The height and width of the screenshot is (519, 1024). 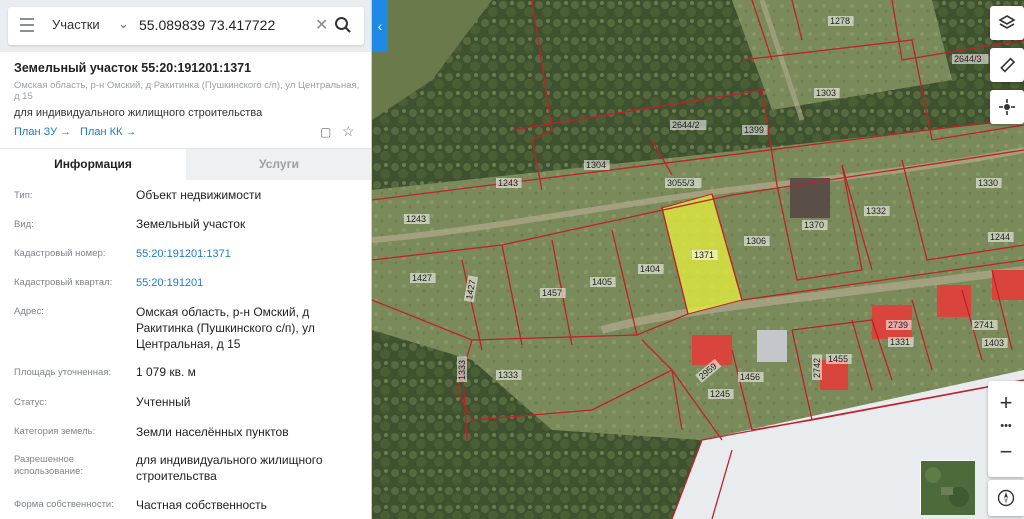 What do you see at coordinates (123, 24) in the screenshot?
I see `chevron-down-icon: ⌄` at bounding box center [123, 24].